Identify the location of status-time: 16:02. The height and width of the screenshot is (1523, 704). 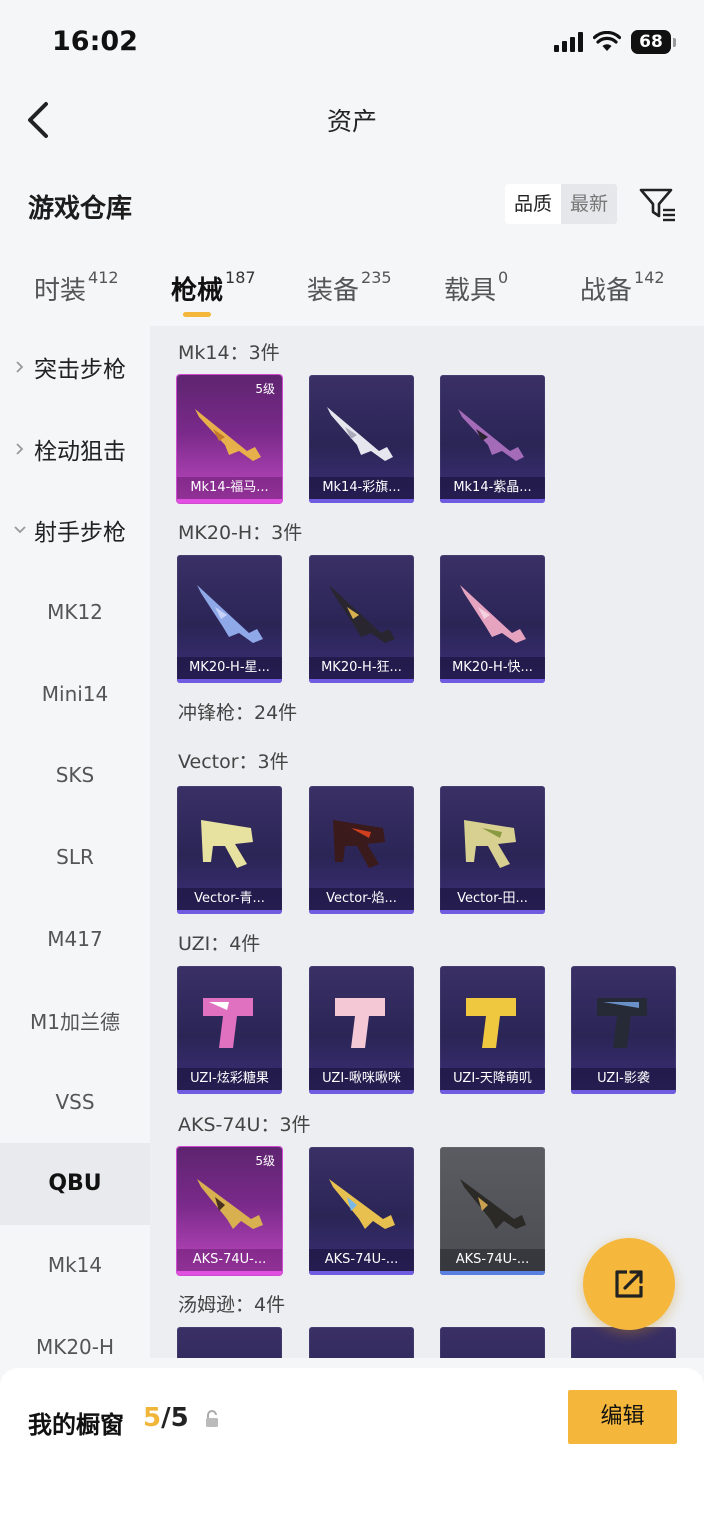
(95, 41).